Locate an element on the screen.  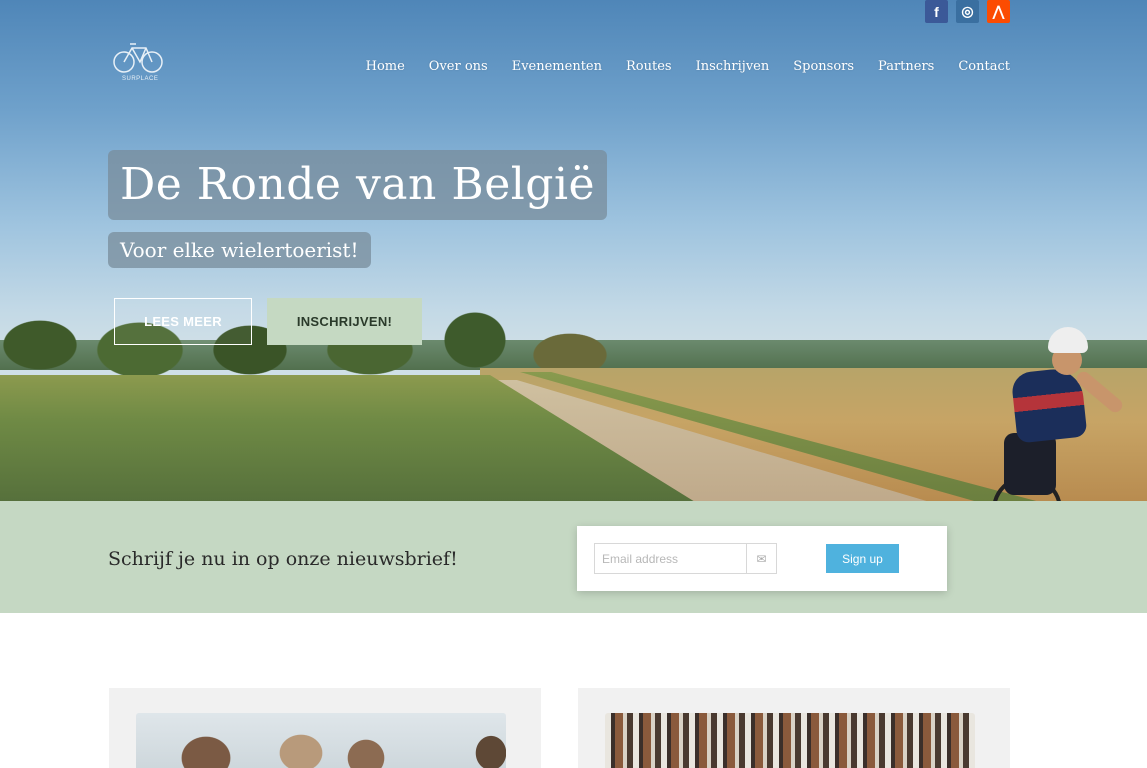
sign-up-button: Sign up is located at coordinates (862, 558).